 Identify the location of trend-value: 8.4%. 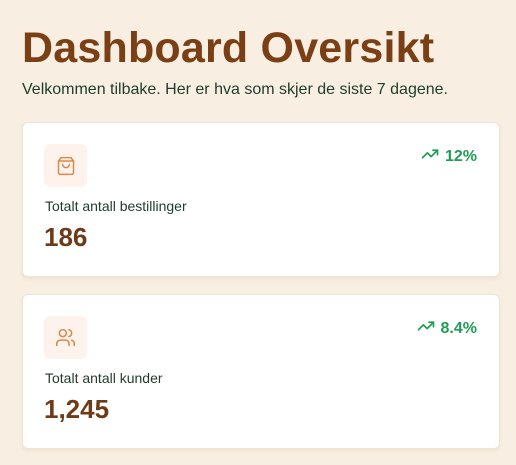
(458, 328).